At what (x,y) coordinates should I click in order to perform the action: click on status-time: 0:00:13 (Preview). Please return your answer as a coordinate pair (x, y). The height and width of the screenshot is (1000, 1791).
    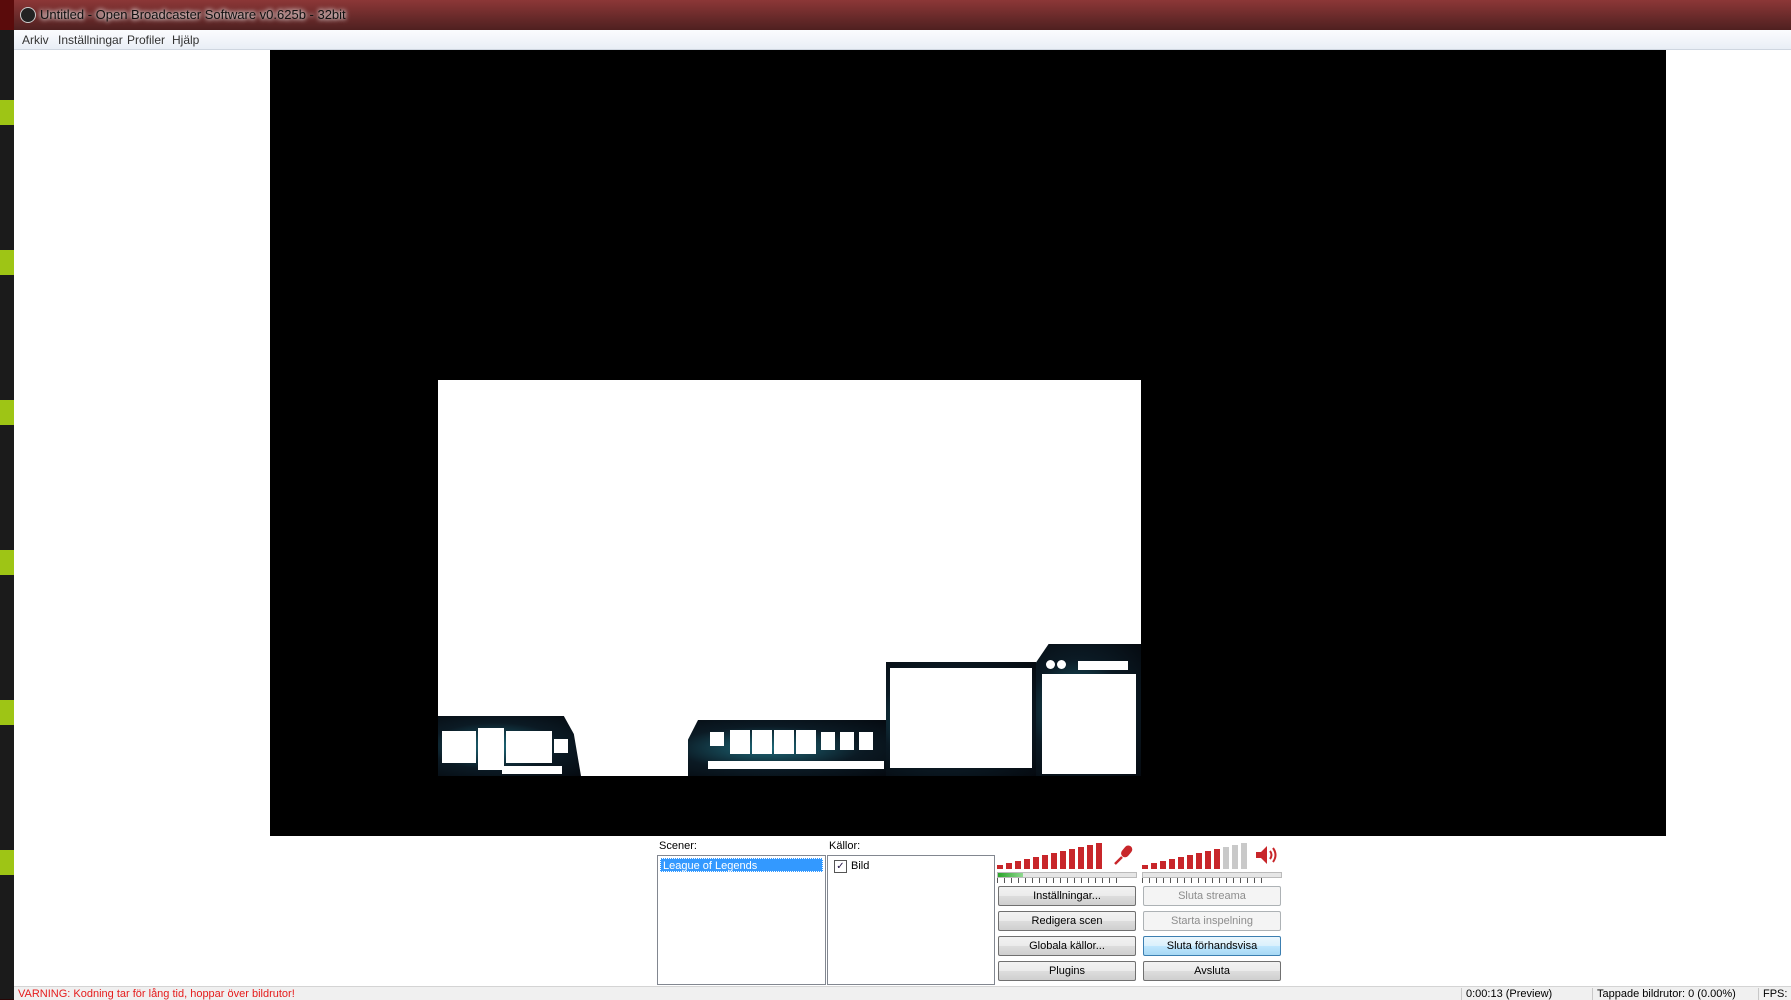
    Looking at the image, I should click on (1506, 994).